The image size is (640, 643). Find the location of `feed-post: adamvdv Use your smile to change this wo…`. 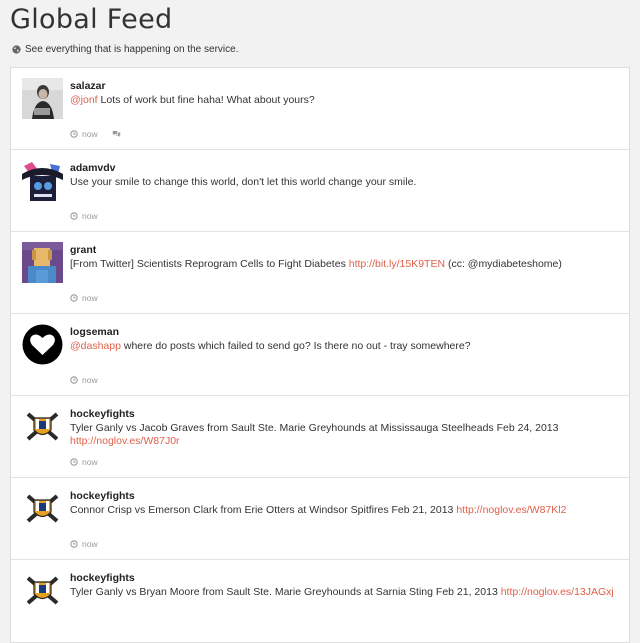

feed-post: adamvdv Use your smile to change this wo… is located at coordinates (320, 191).